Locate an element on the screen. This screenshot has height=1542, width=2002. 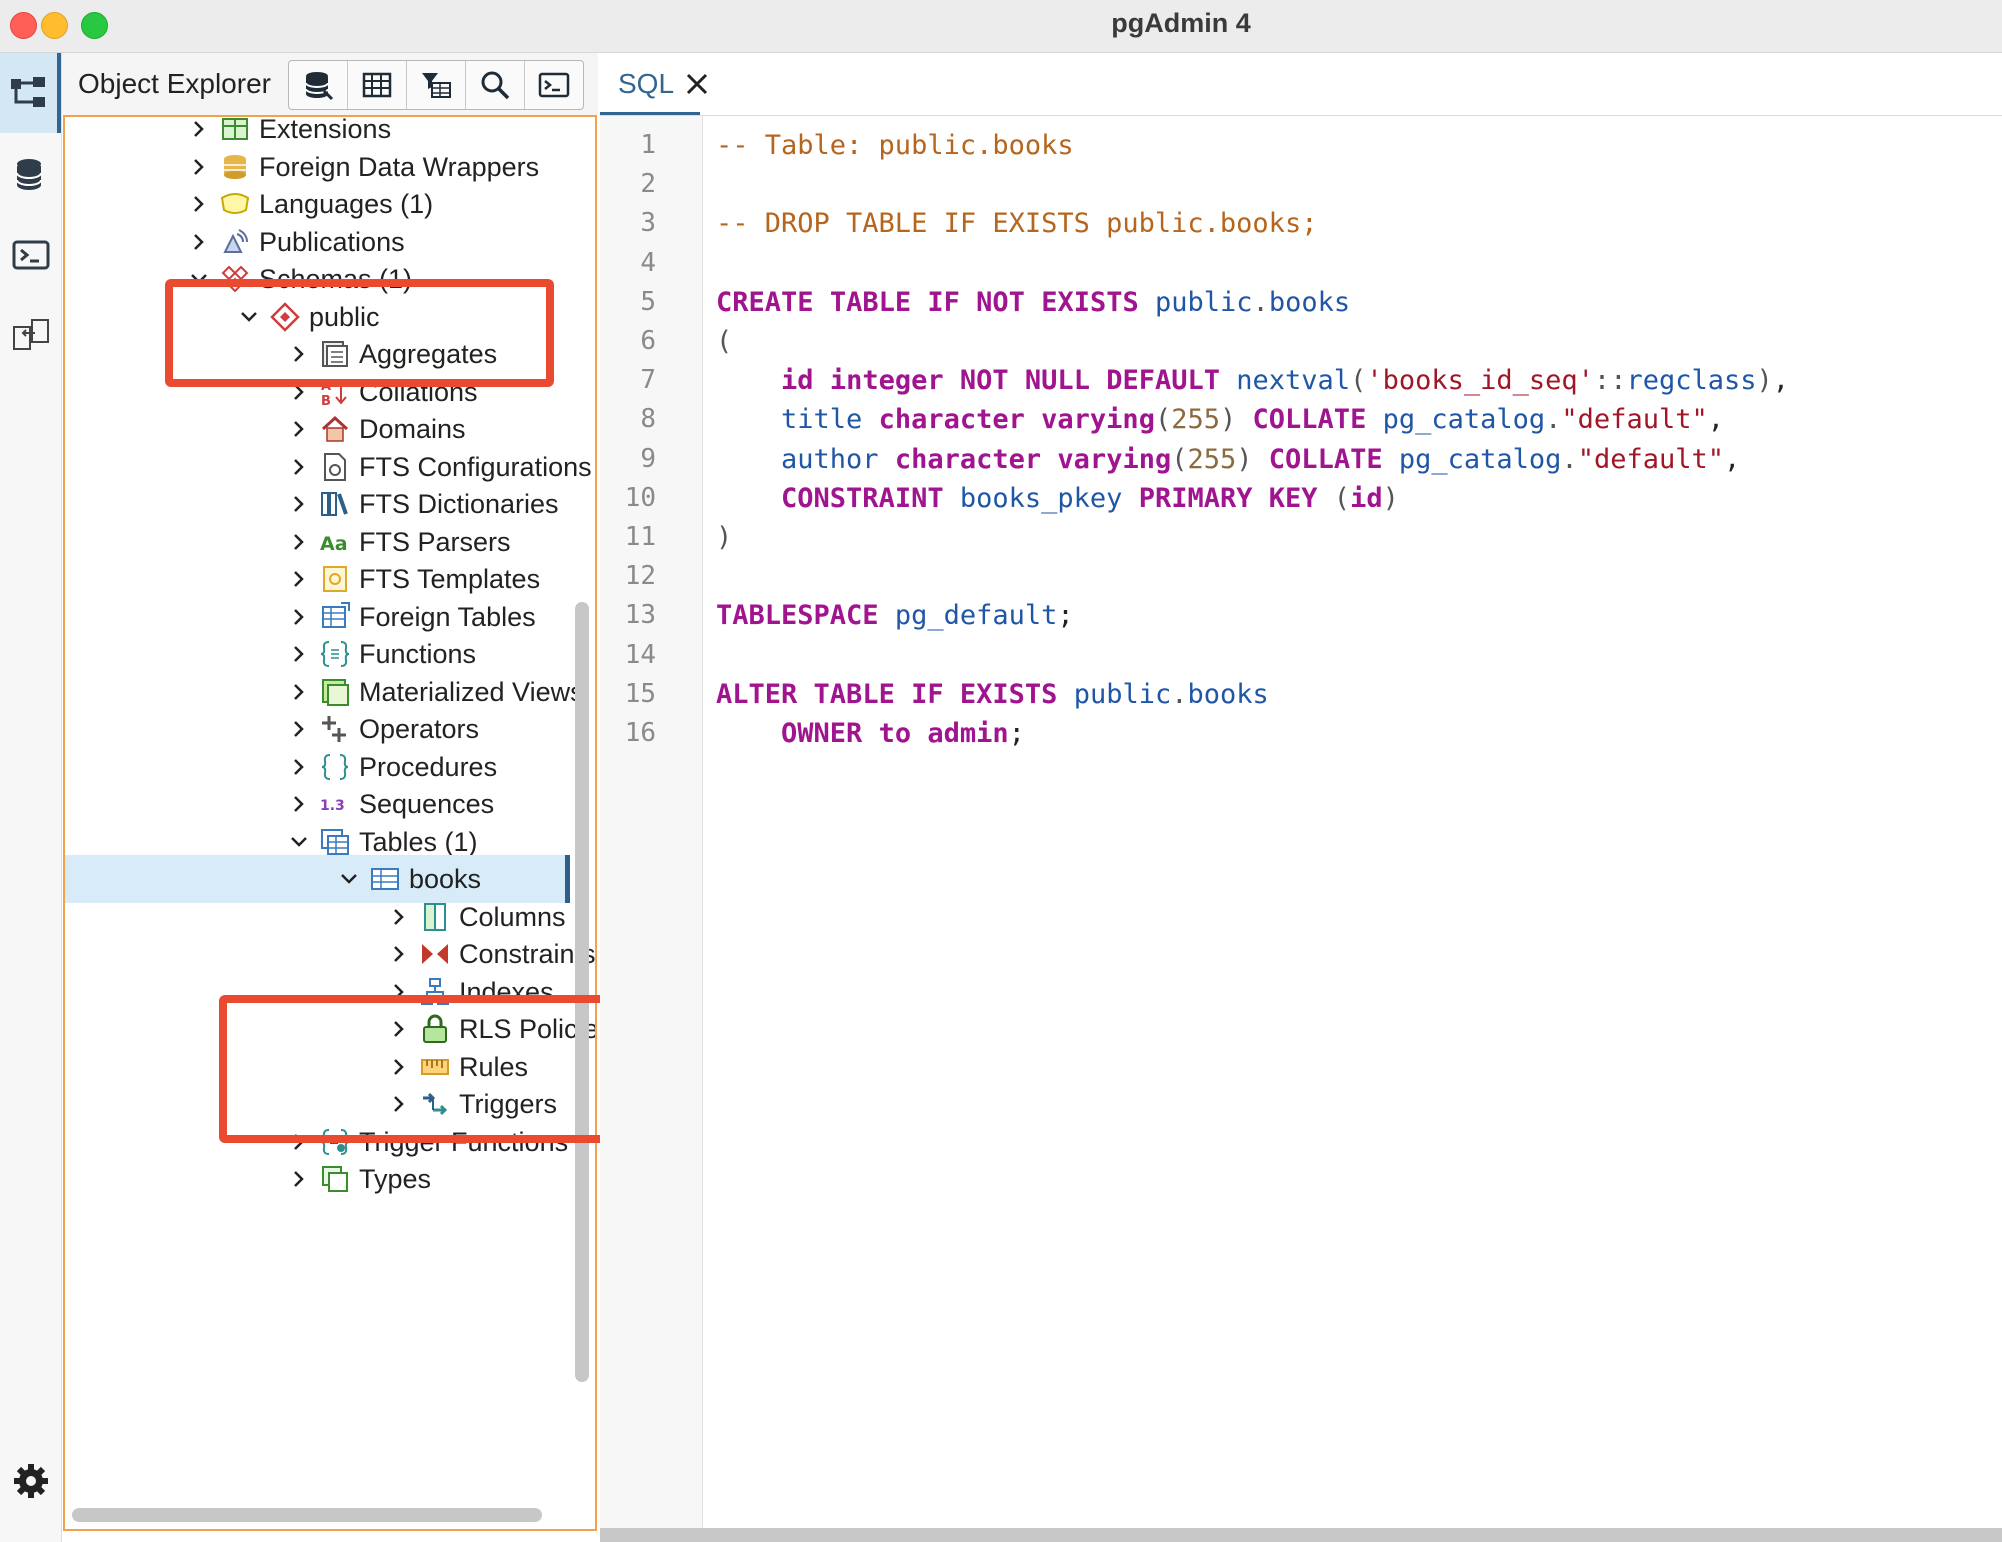
bottom-scrollbar-track is located at coordinates (1301, 1535).